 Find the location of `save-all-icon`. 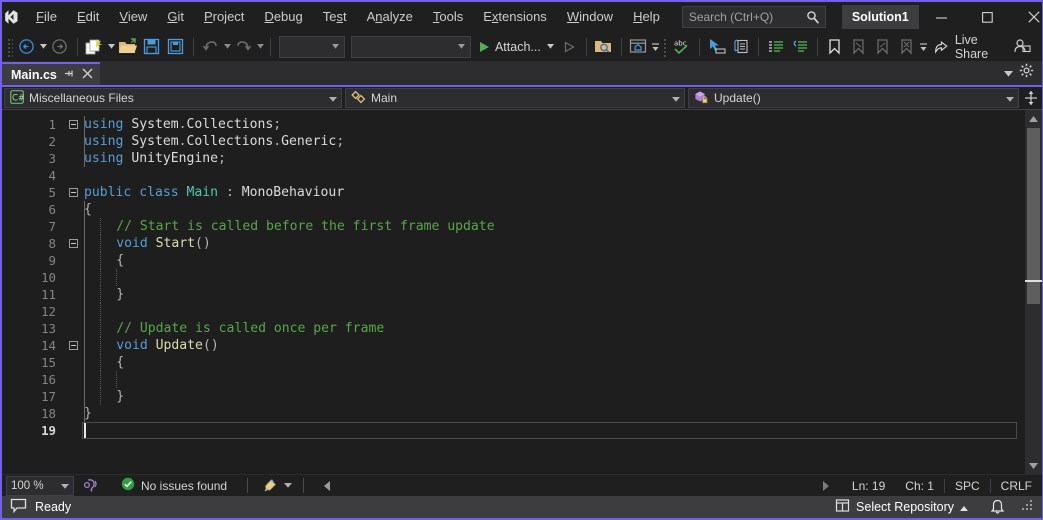

save-all-icon is located at coordinates (176, 47).